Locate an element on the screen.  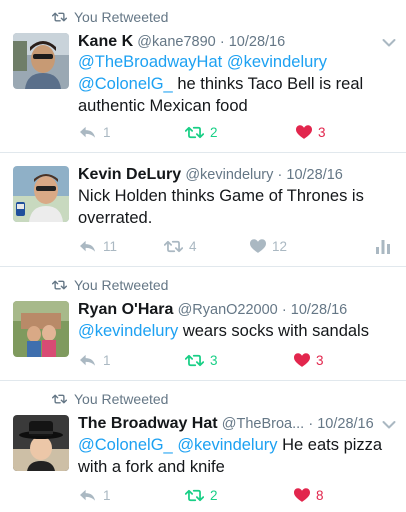
tweet-actions: 1 3 3 is located at coordinates (238, 362).